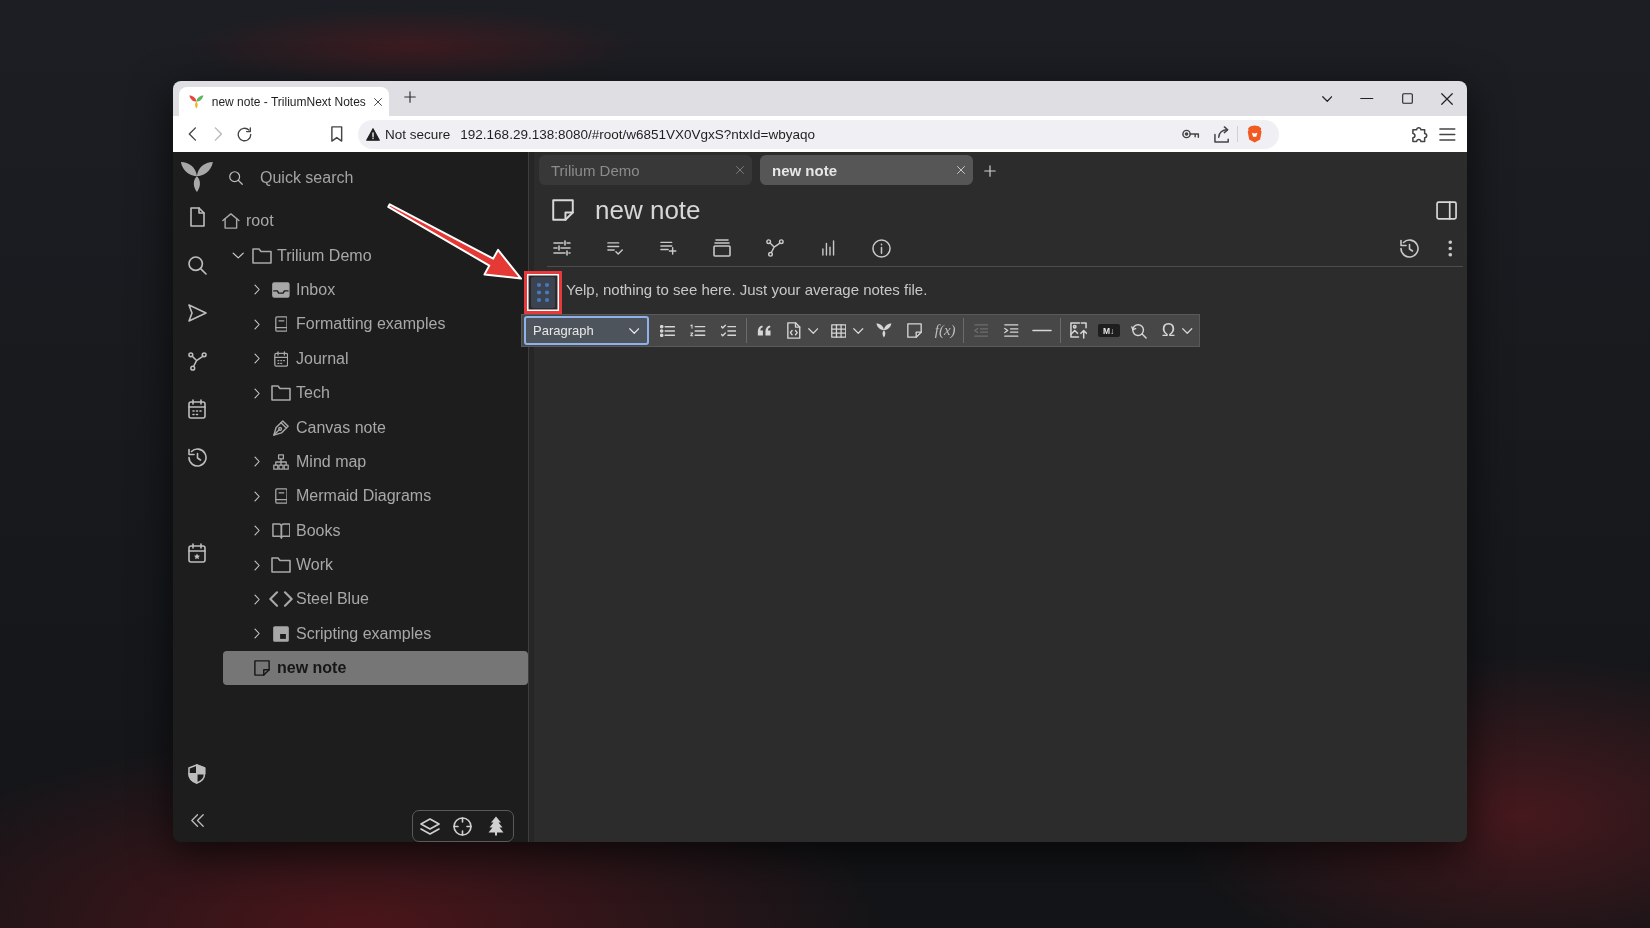  I want to click on list-plus-icon, so click(668, 248).